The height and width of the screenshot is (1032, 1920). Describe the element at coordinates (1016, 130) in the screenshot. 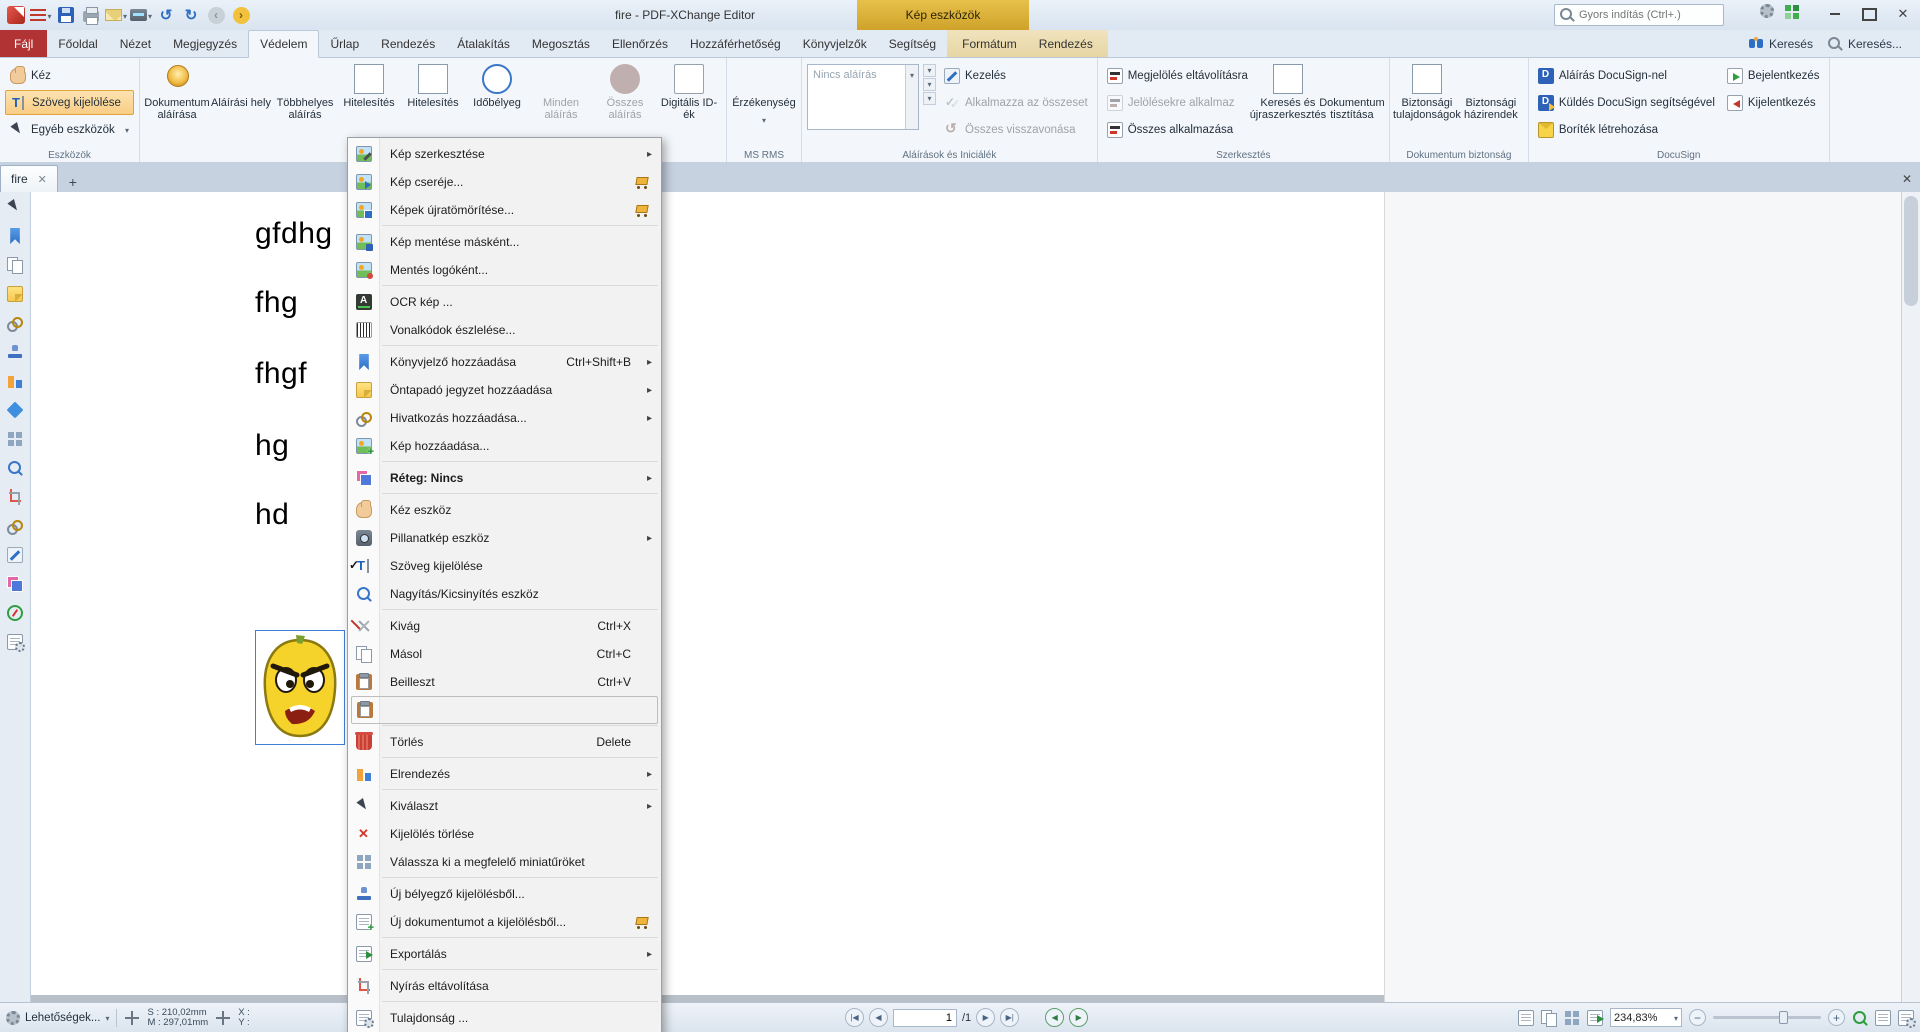

I see `ribbon-button-osszes-visszavonasa: Összes visszavonása` at that location.